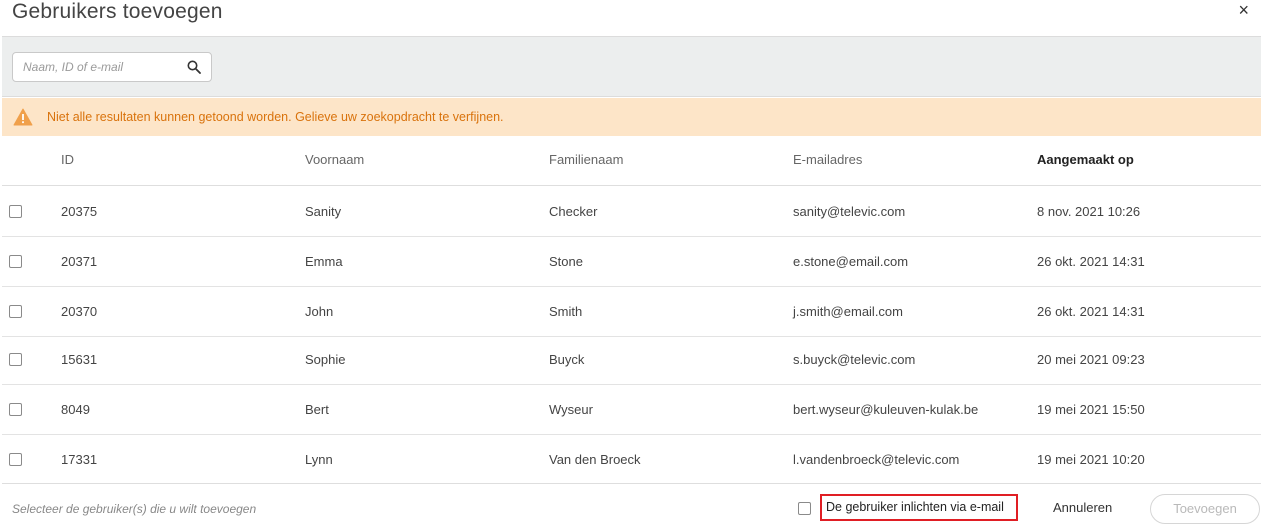  I want to click on column-header-created: Aangemaakt op, so click(1085, 159).